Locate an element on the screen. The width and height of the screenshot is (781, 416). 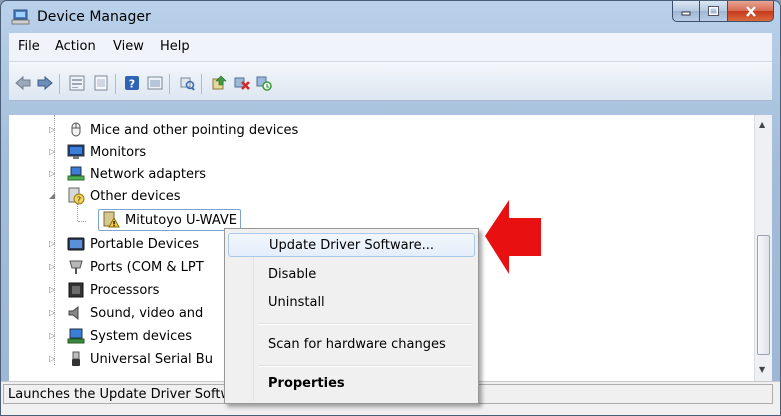
tree-item-label: Portable Devices is located at coordinates (144, 244).